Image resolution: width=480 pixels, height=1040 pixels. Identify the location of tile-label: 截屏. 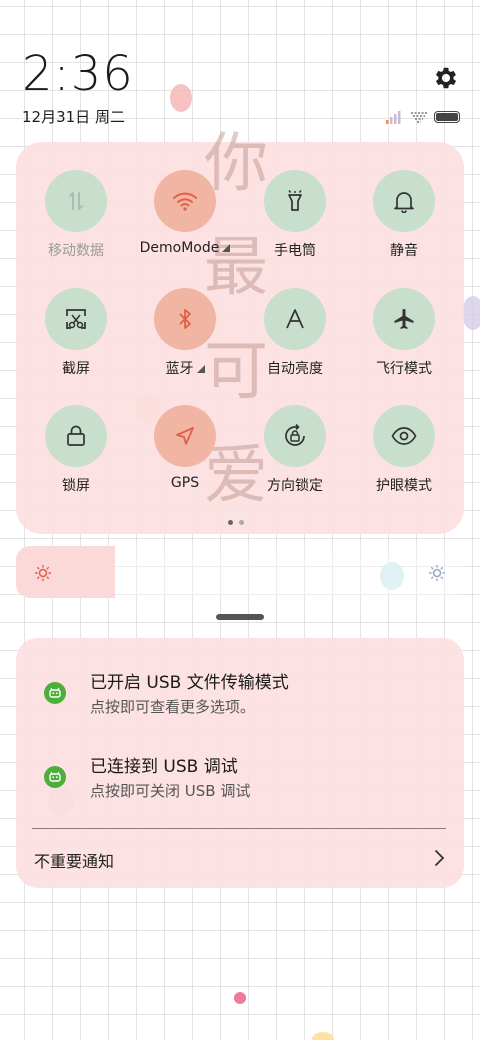
(76, 369).